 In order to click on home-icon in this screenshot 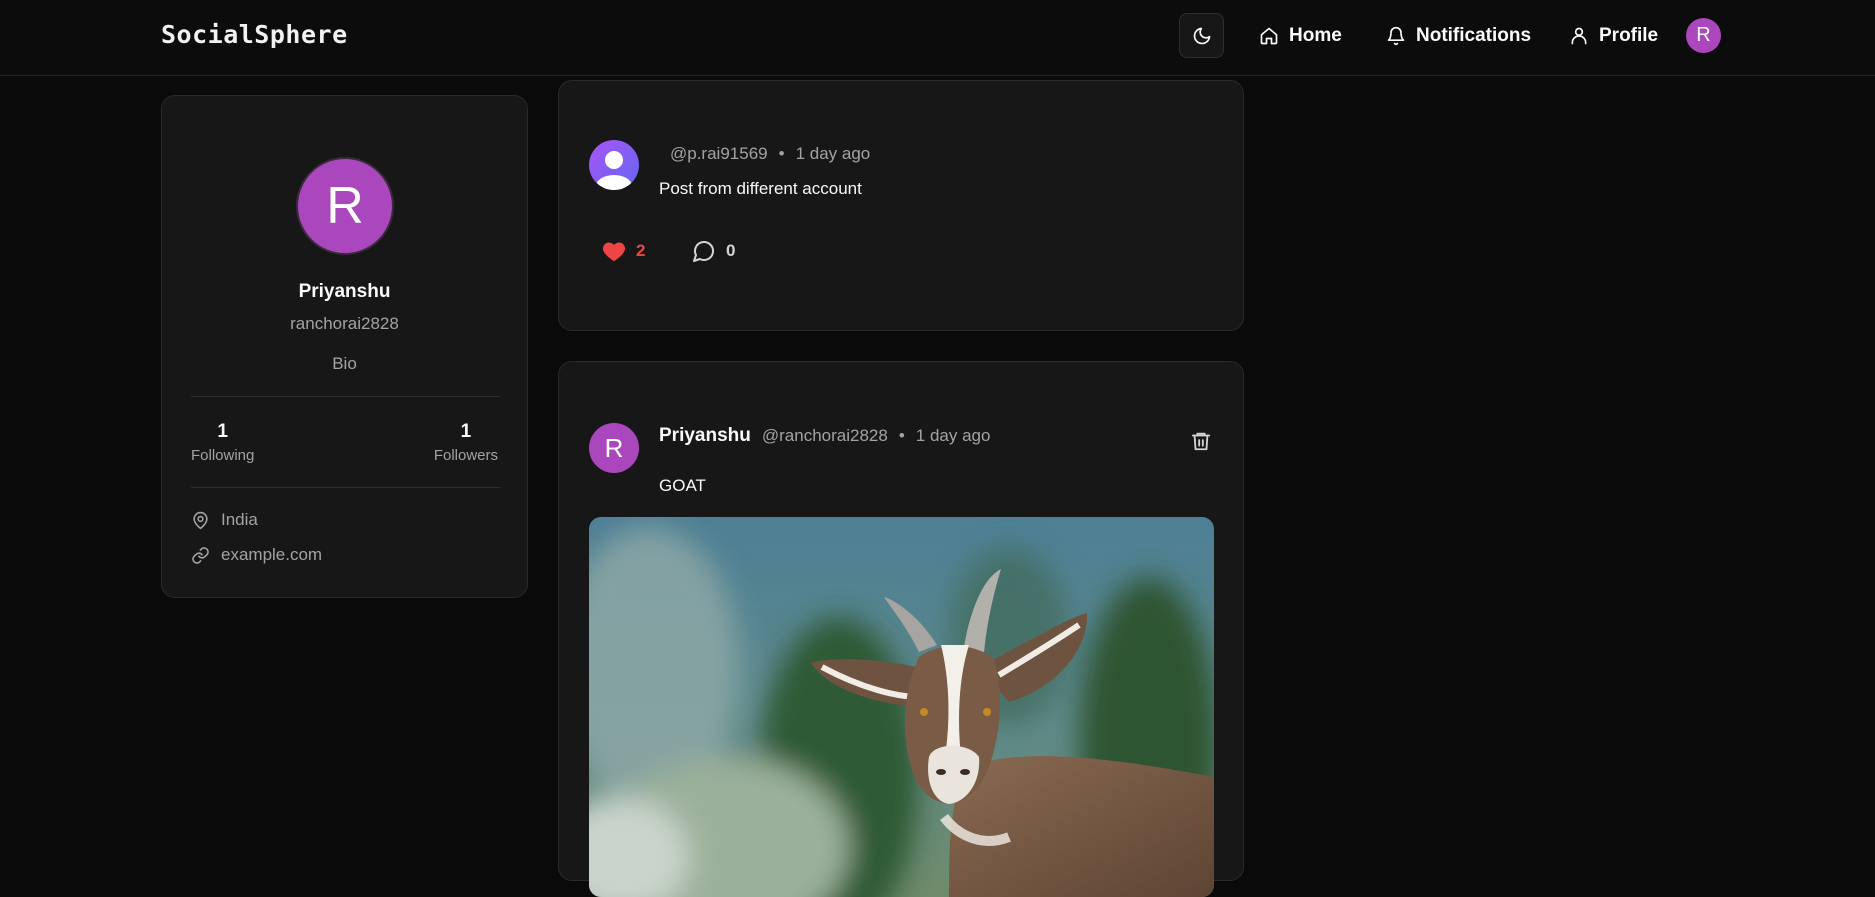, I will do `click(1269, 36)`.